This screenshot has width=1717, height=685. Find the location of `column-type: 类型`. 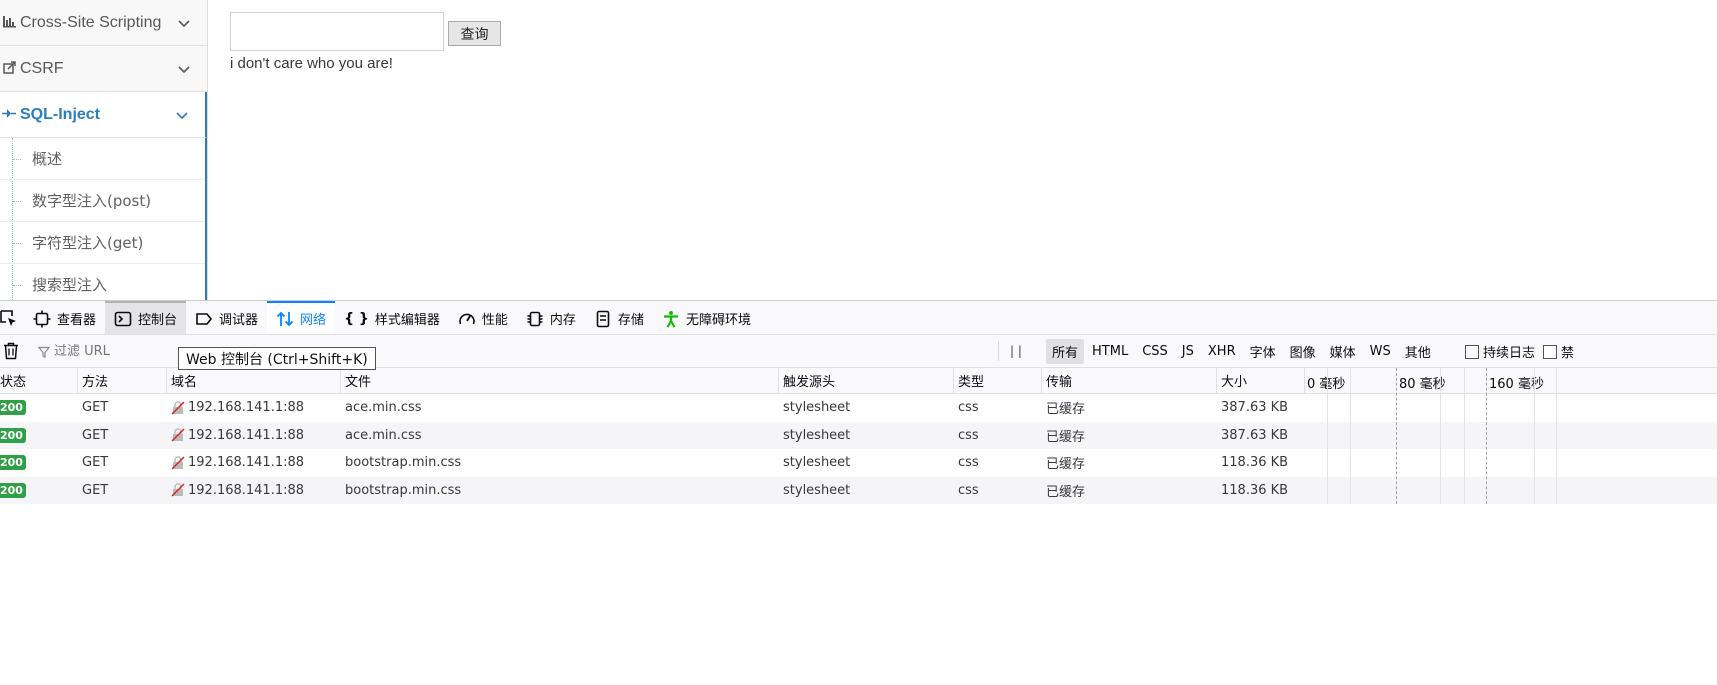

column-type: 类型 is located at coordinates (998, 380).